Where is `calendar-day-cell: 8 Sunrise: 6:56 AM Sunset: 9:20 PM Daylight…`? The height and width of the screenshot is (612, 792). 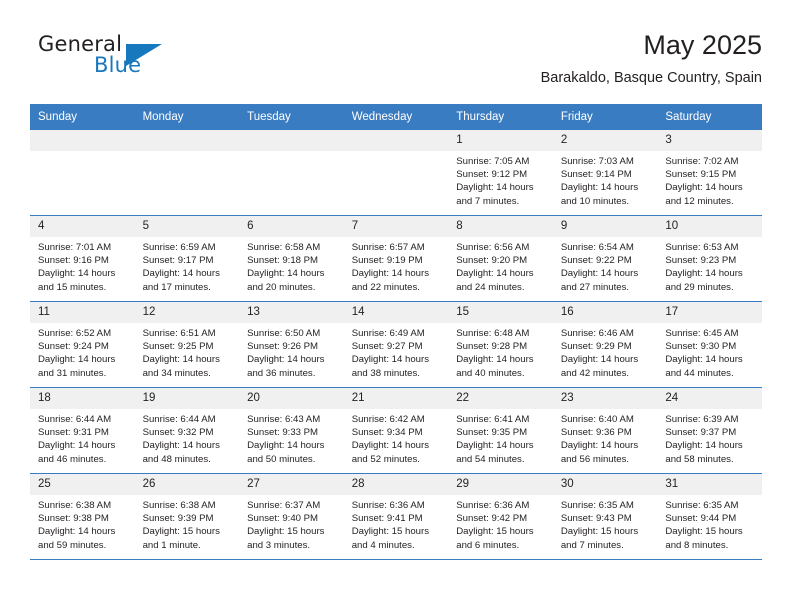
calendar-day-cell: 8 Sunrise: 6:56 AM Sunset: 9:20 PM Daylight… is located at coordinates (500, 258).